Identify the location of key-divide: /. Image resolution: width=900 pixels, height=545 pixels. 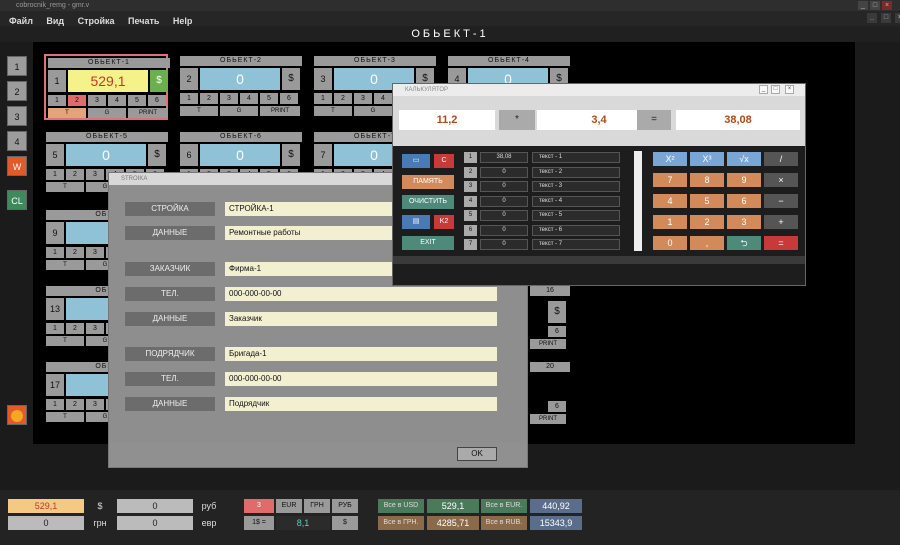
(781, 159).